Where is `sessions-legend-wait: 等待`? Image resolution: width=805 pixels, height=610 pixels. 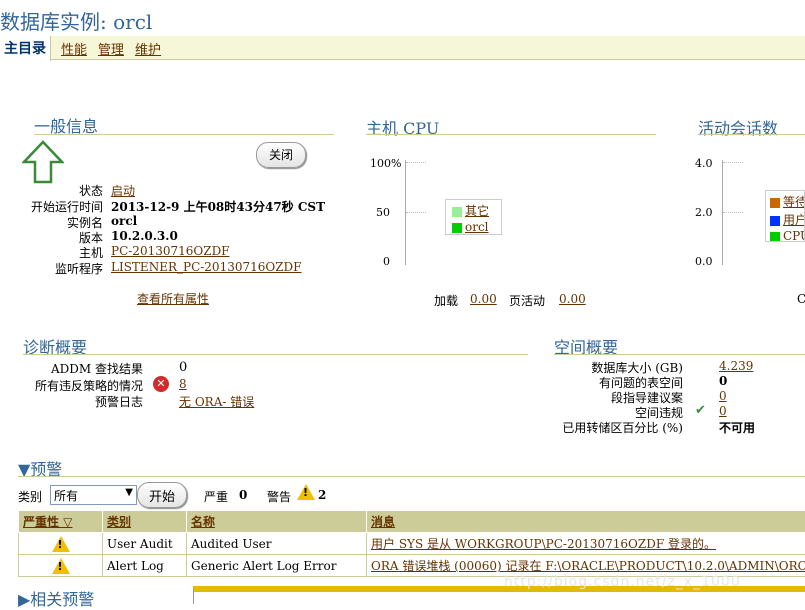 sessions-legend-wait: 等待 is located at coordinates (794, 202).